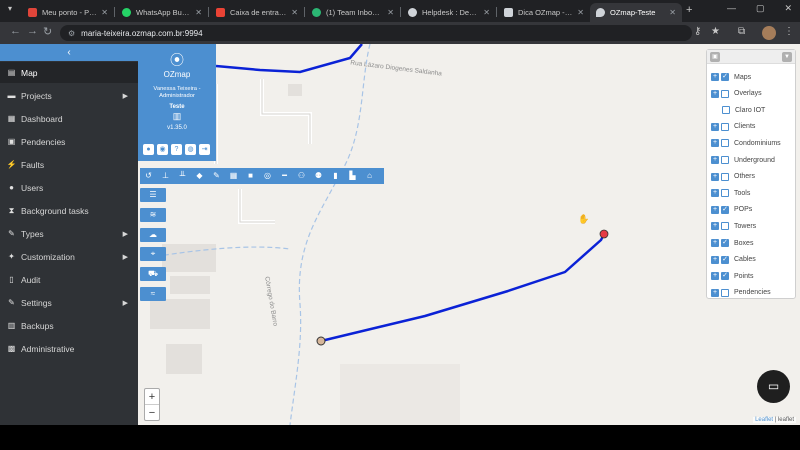  What do you see at coordinates (769, 33) in the screenshot?
I see `profile-avatar` at bounding box center [769, 33].